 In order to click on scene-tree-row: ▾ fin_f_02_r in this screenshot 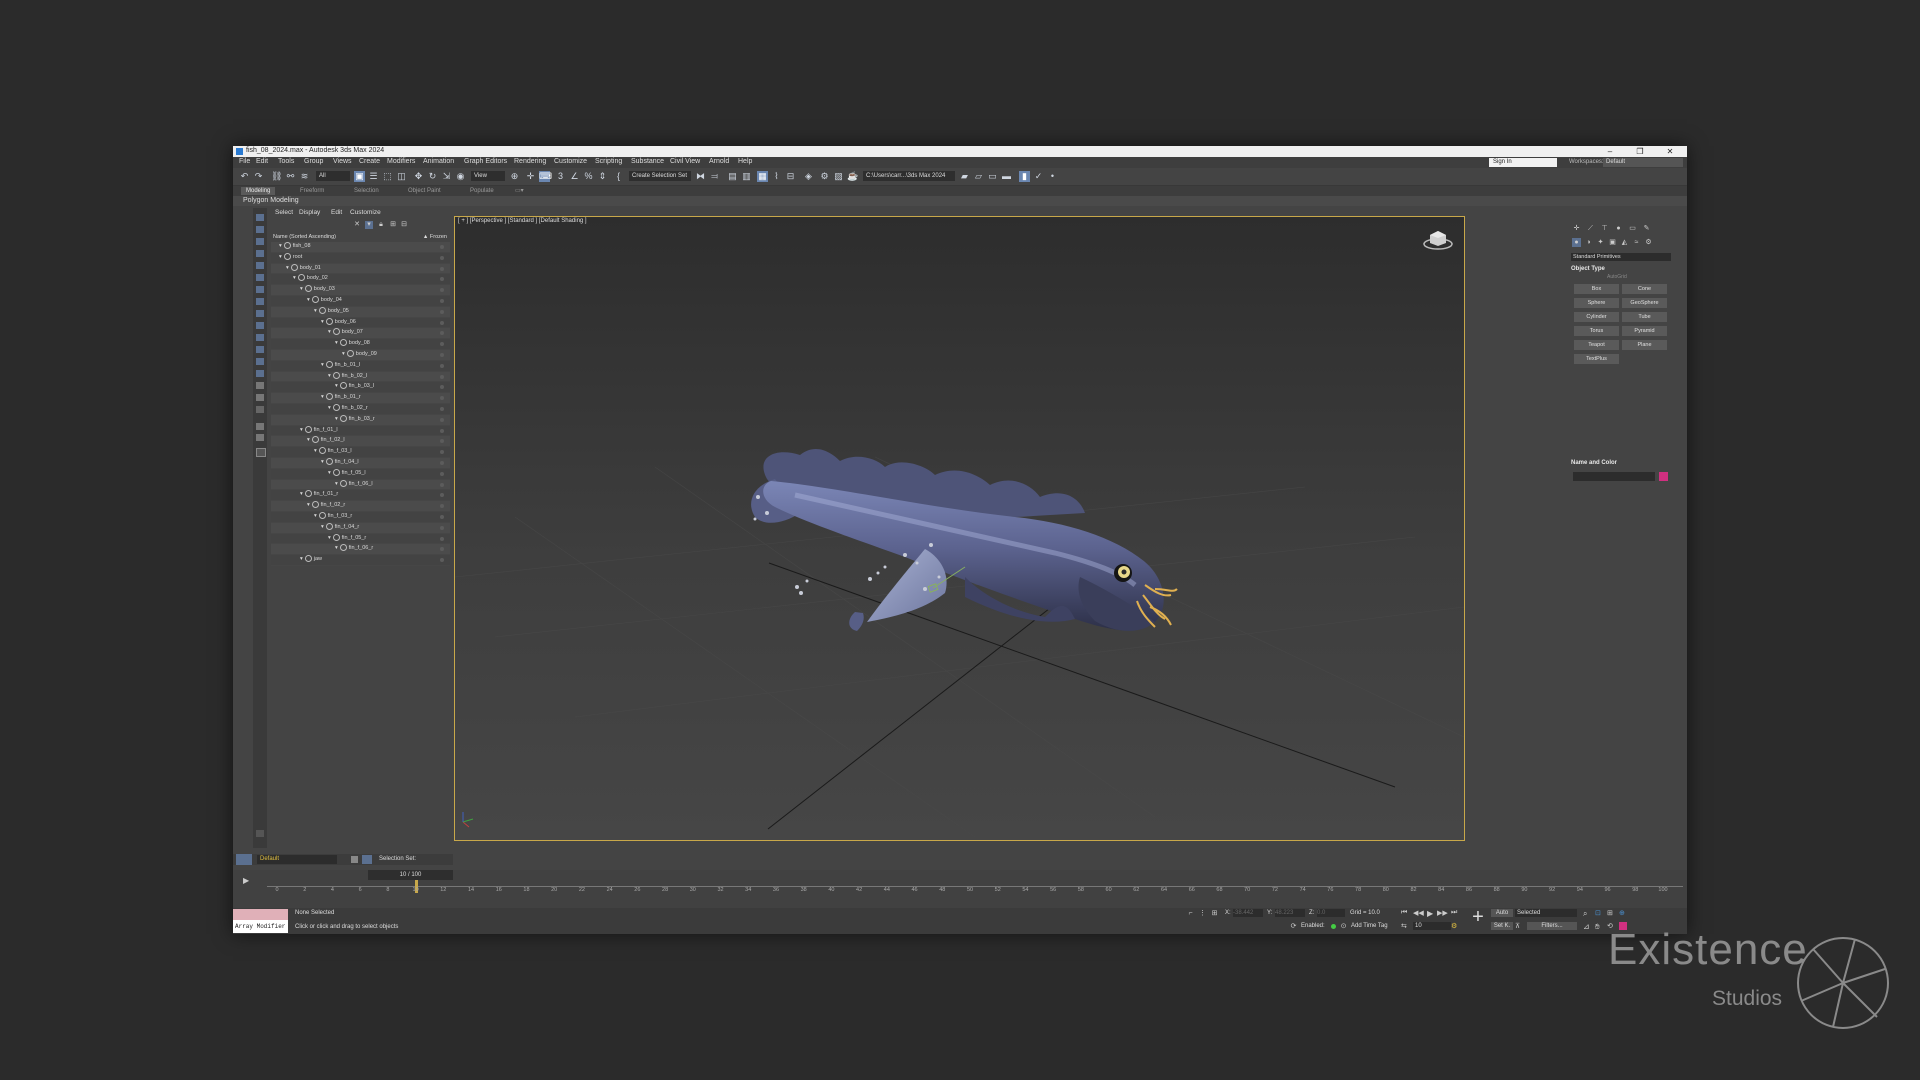, I will do `click(360, 506)`.